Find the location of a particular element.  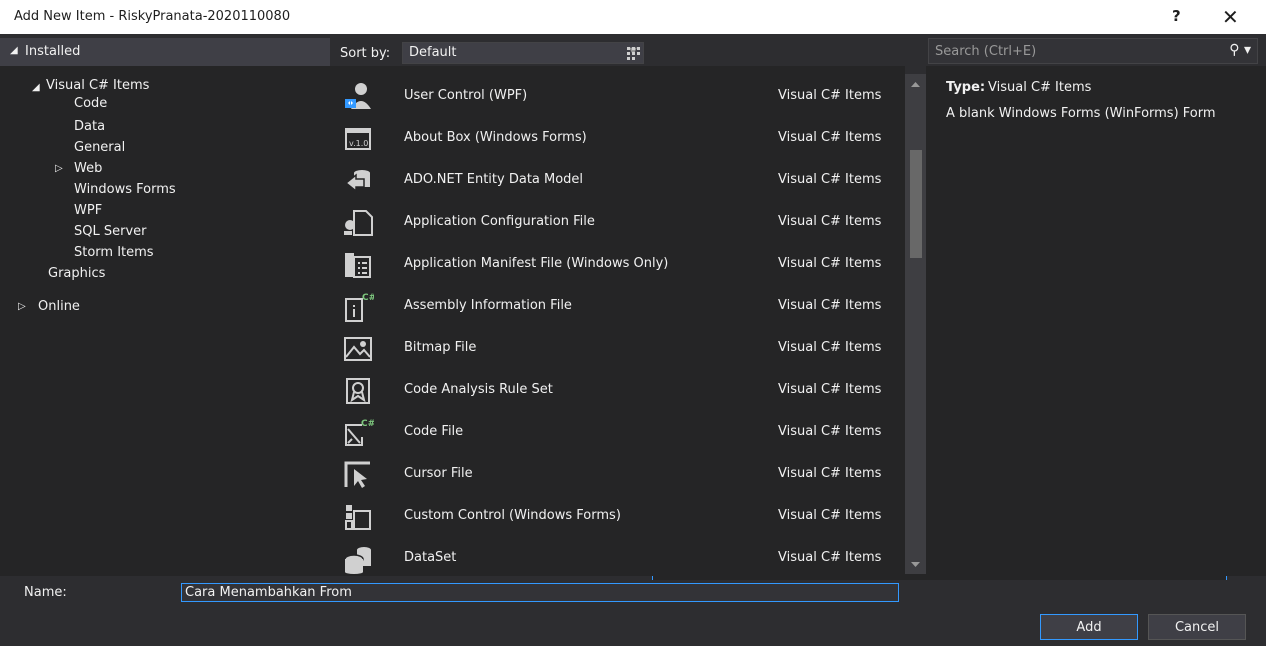

scroll-down-icon is located at coordinates (915, 564).